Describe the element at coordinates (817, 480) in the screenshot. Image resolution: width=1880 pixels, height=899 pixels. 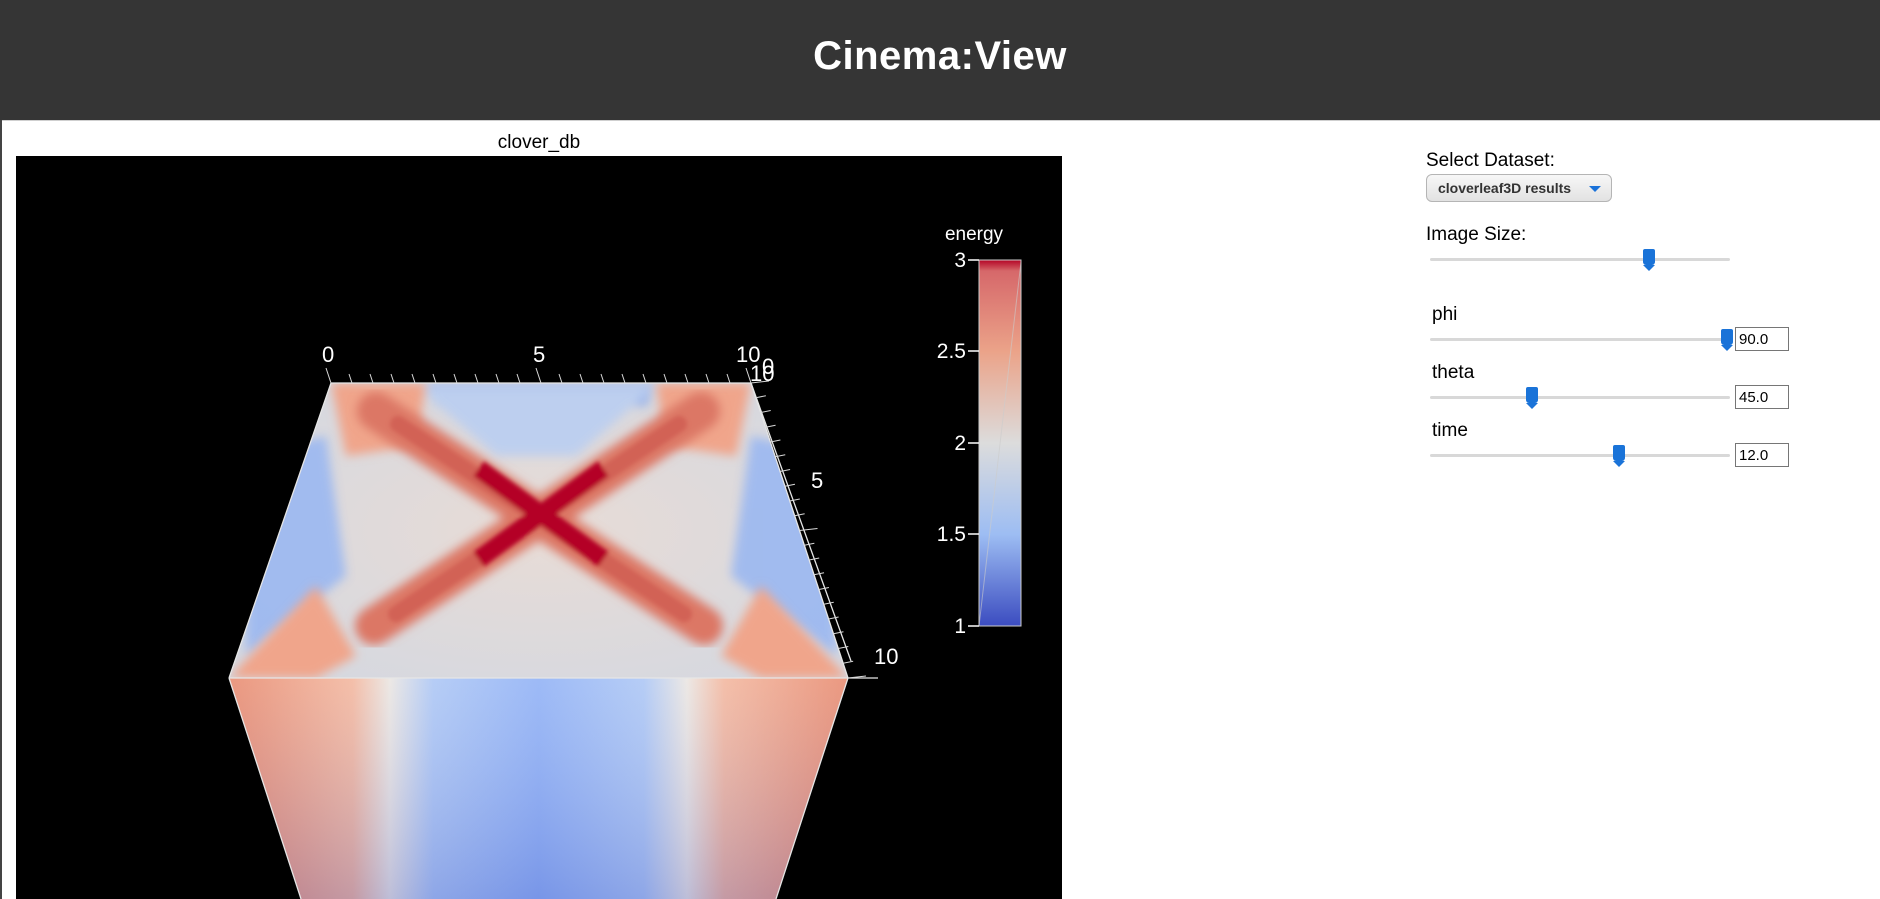
I see `axis-right-tick-5: 5` at that location.